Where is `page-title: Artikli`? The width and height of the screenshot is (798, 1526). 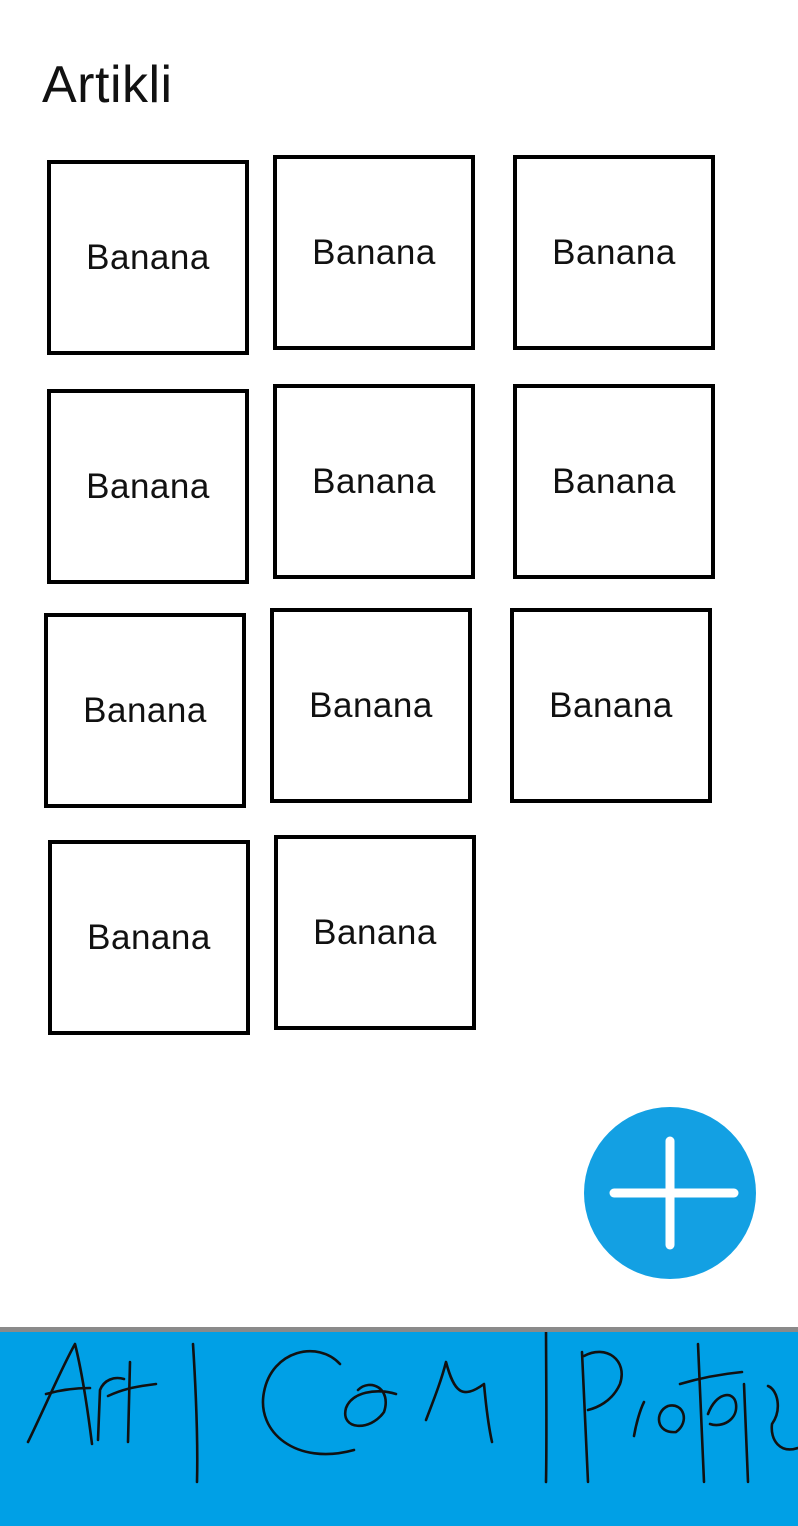 page-title: Artikli is located at coordinates (107, 85).